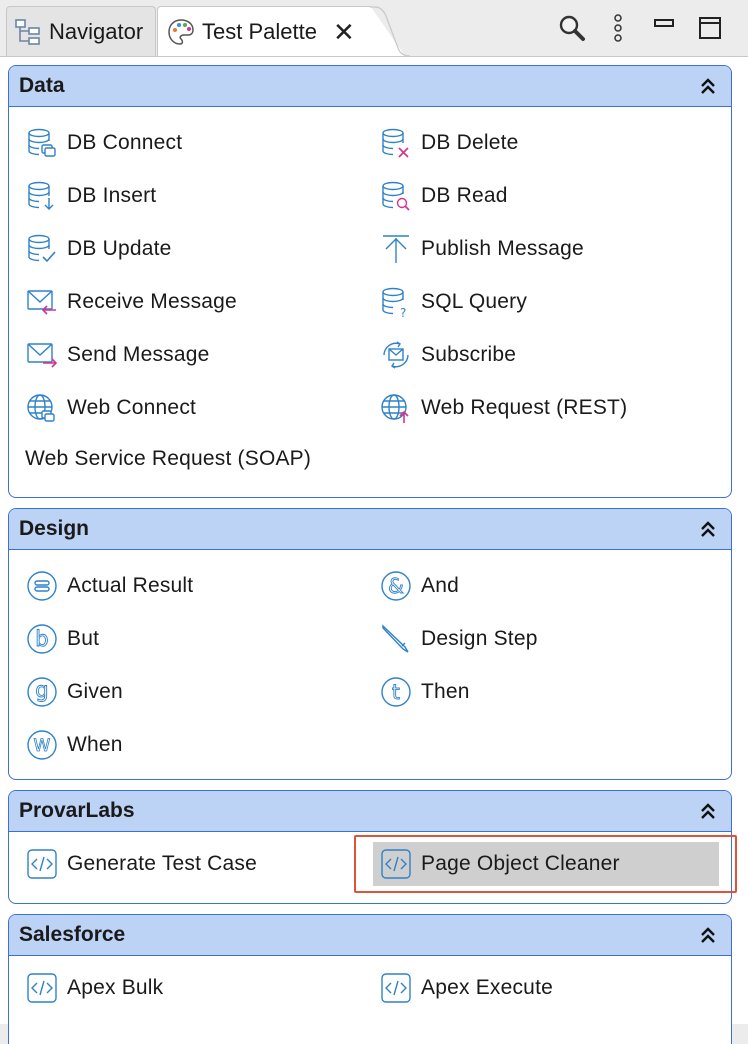 The image size is (748, 1044). I want to click on db-update-icon, so click(42, 249).